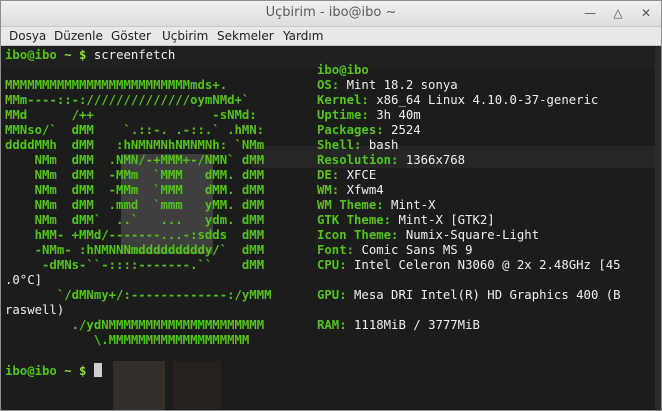 The image size is (662, 411). What do you see at coordinates (127, 100) in the screenshot?
I see `logo-line: MMm----::-://////////////oymNMd+`` at bounding box center [127, 100].